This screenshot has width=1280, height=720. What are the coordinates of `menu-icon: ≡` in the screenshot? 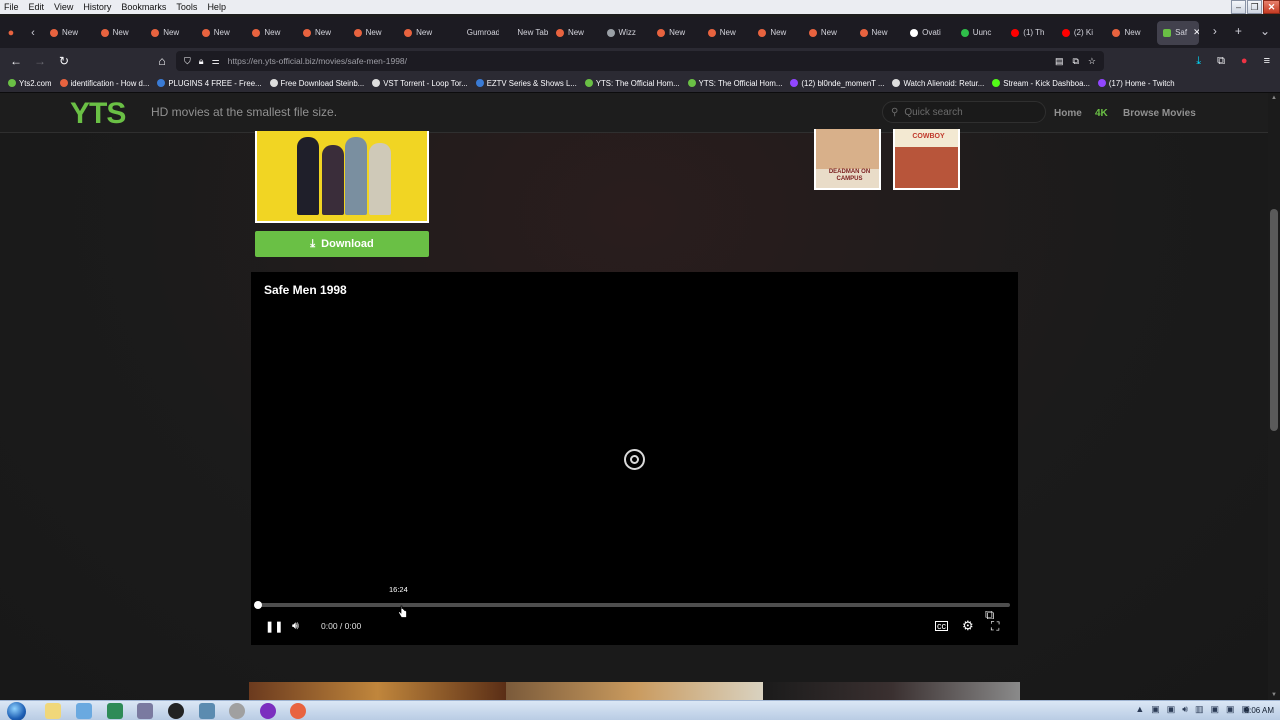 It's located at (1267, 61).